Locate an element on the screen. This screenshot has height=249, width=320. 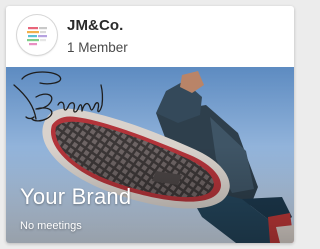
jm-co-logo-icon is located at coordinates (37, 35).